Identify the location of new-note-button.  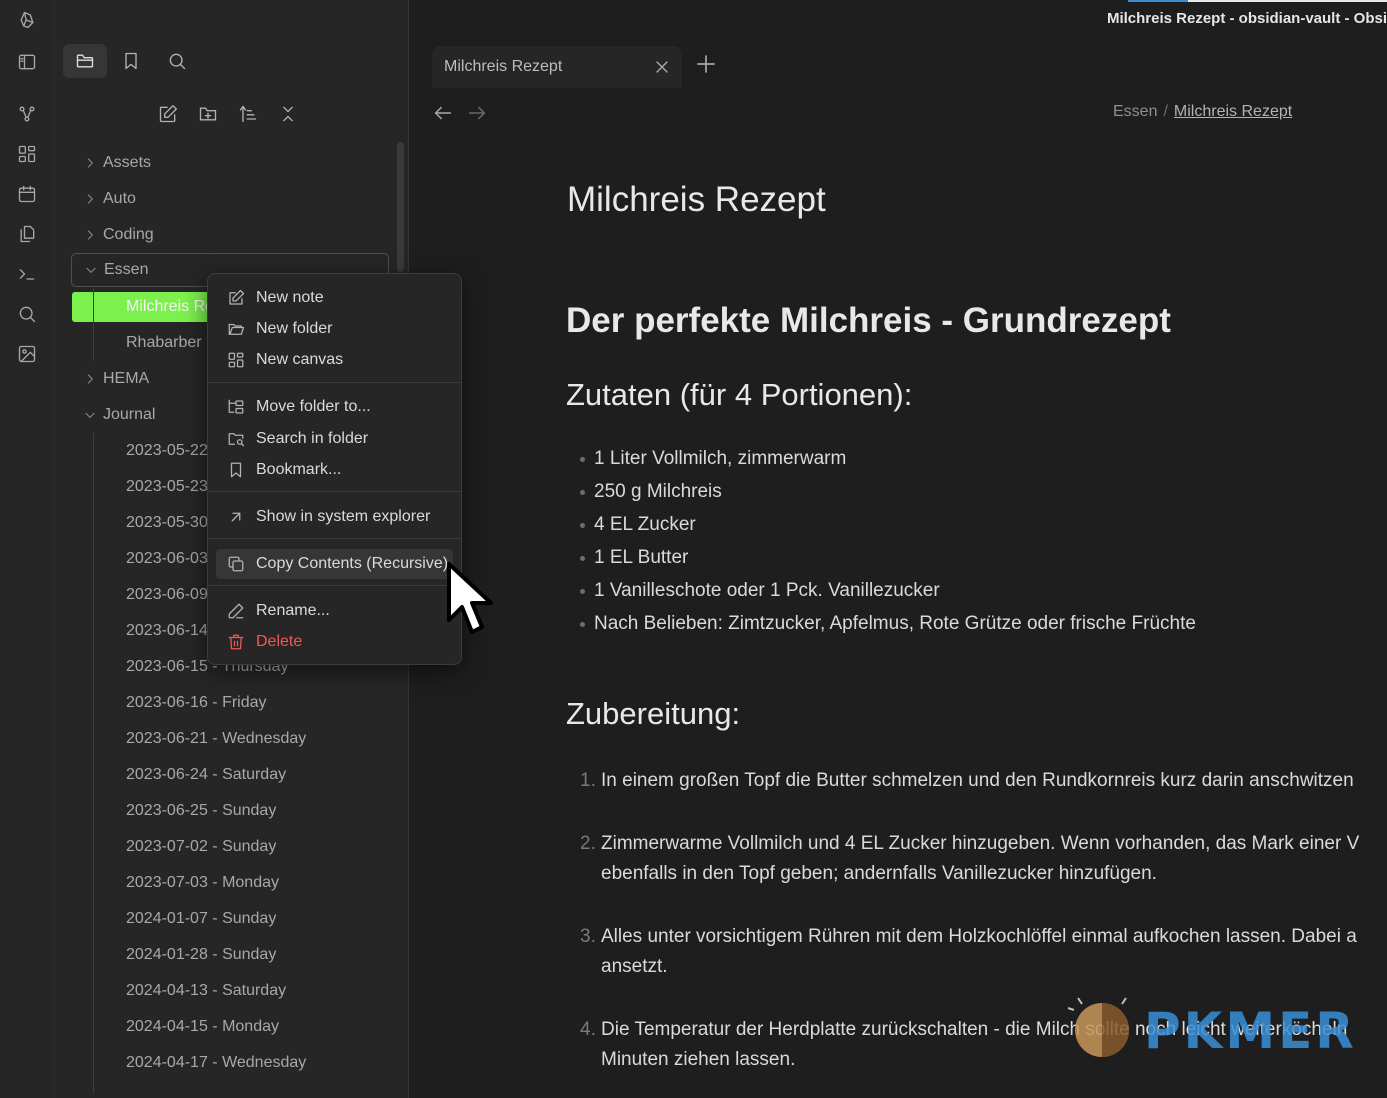
(168, 114).